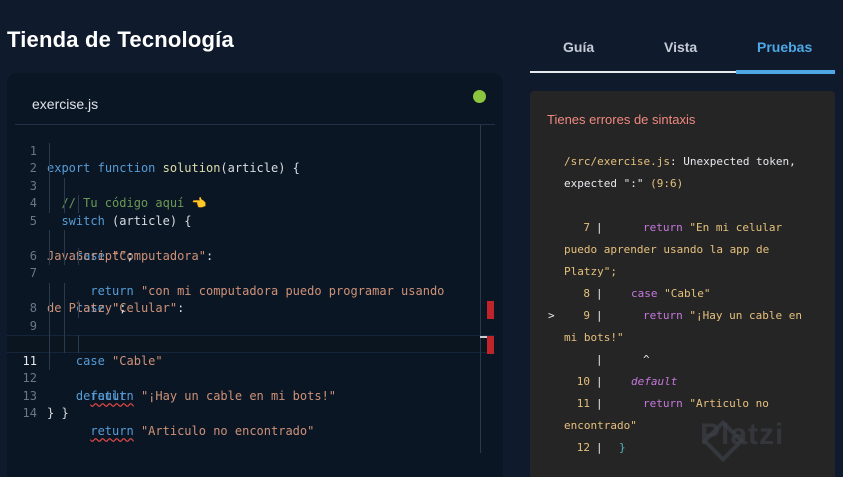 This screenshot has width=843, height=477. I want to click on code-line: 9 return "¡Hay un cable en mi bots!", so click(251, 351).